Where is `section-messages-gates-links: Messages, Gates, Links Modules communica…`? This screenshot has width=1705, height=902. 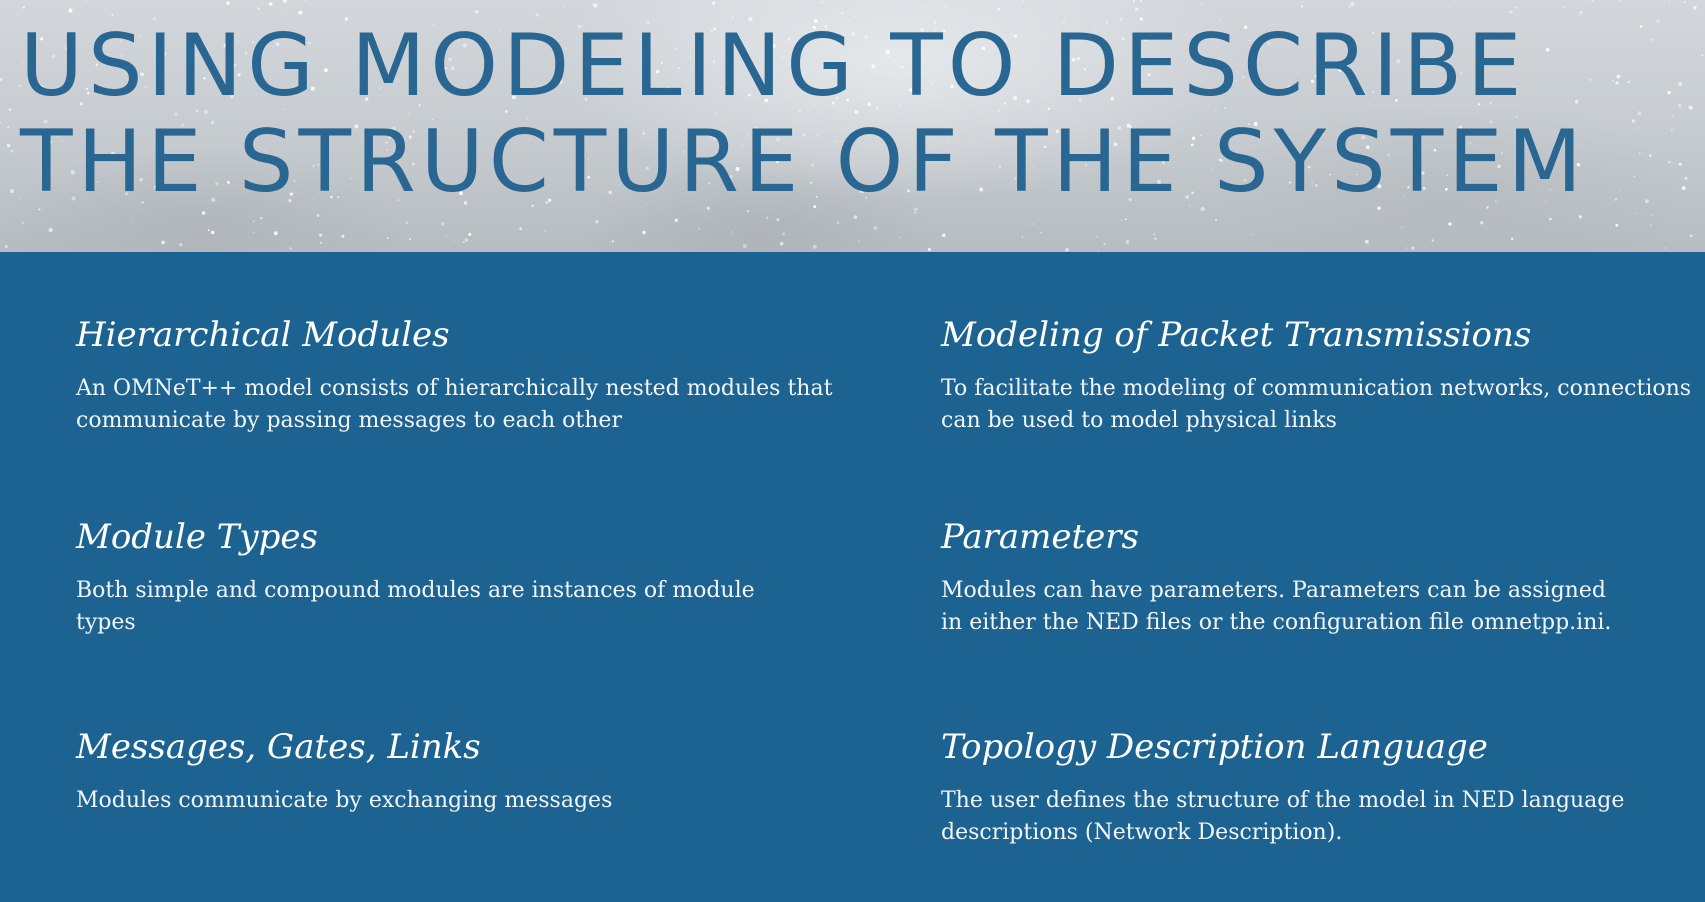 section-messages-gates-links: Messages, Gates, Links Modules communica… is located at coordinates (456, 771).